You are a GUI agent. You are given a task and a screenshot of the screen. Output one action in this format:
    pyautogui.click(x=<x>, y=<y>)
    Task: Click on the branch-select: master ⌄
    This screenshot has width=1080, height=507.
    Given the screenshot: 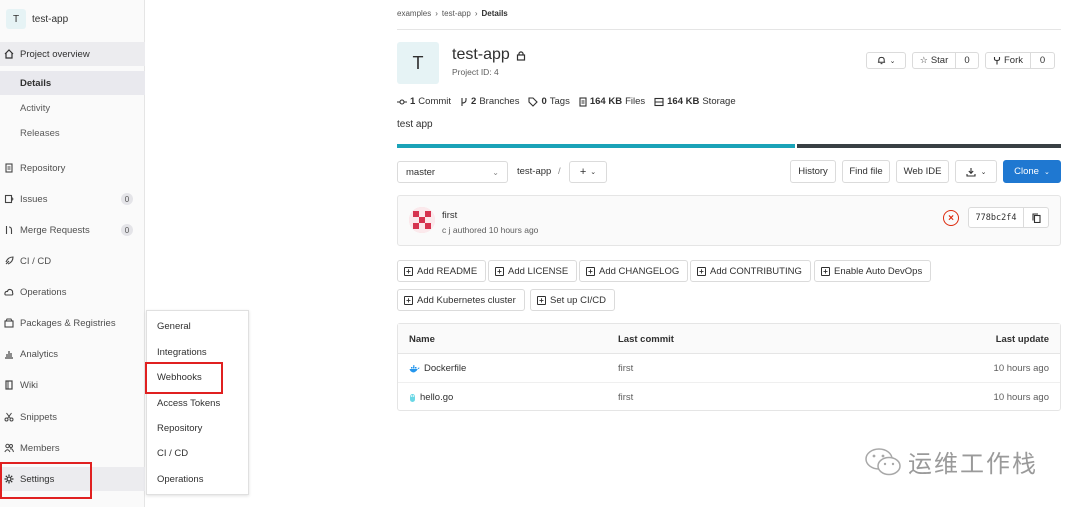 What is the action you would take?
    pyautogui.click(x=452, y=172)
    